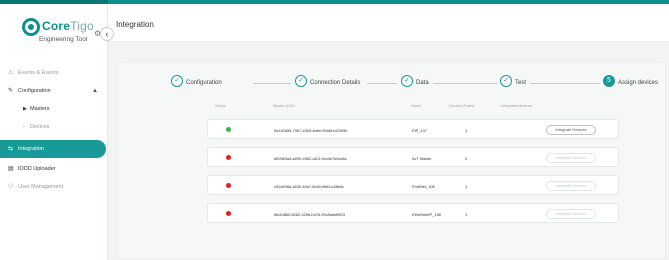  I want to click on step-number-badge: 5, so click(609, 81).